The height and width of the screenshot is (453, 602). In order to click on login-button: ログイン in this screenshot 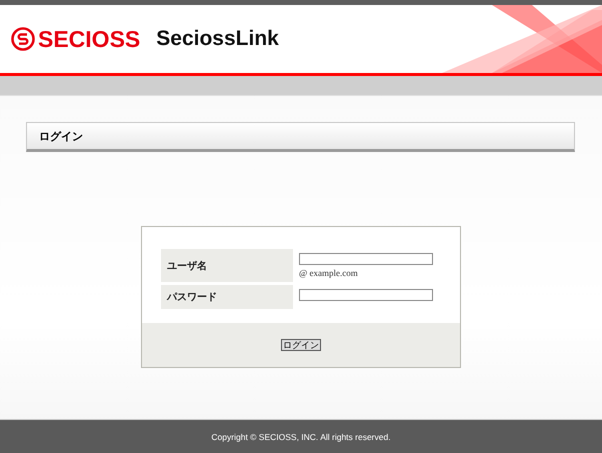, I will do `click(301, 345)`.